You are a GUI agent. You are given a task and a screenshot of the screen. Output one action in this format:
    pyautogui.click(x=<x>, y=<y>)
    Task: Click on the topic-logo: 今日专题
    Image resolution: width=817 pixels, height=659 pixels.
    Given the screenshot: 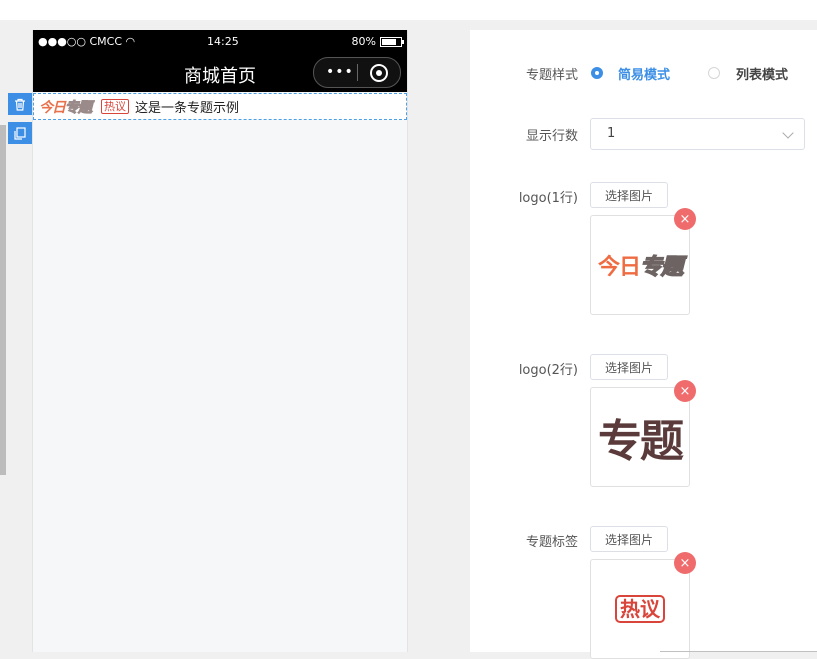 What is the action you would take?
    pyautogui.click(x=66, y=107)
    